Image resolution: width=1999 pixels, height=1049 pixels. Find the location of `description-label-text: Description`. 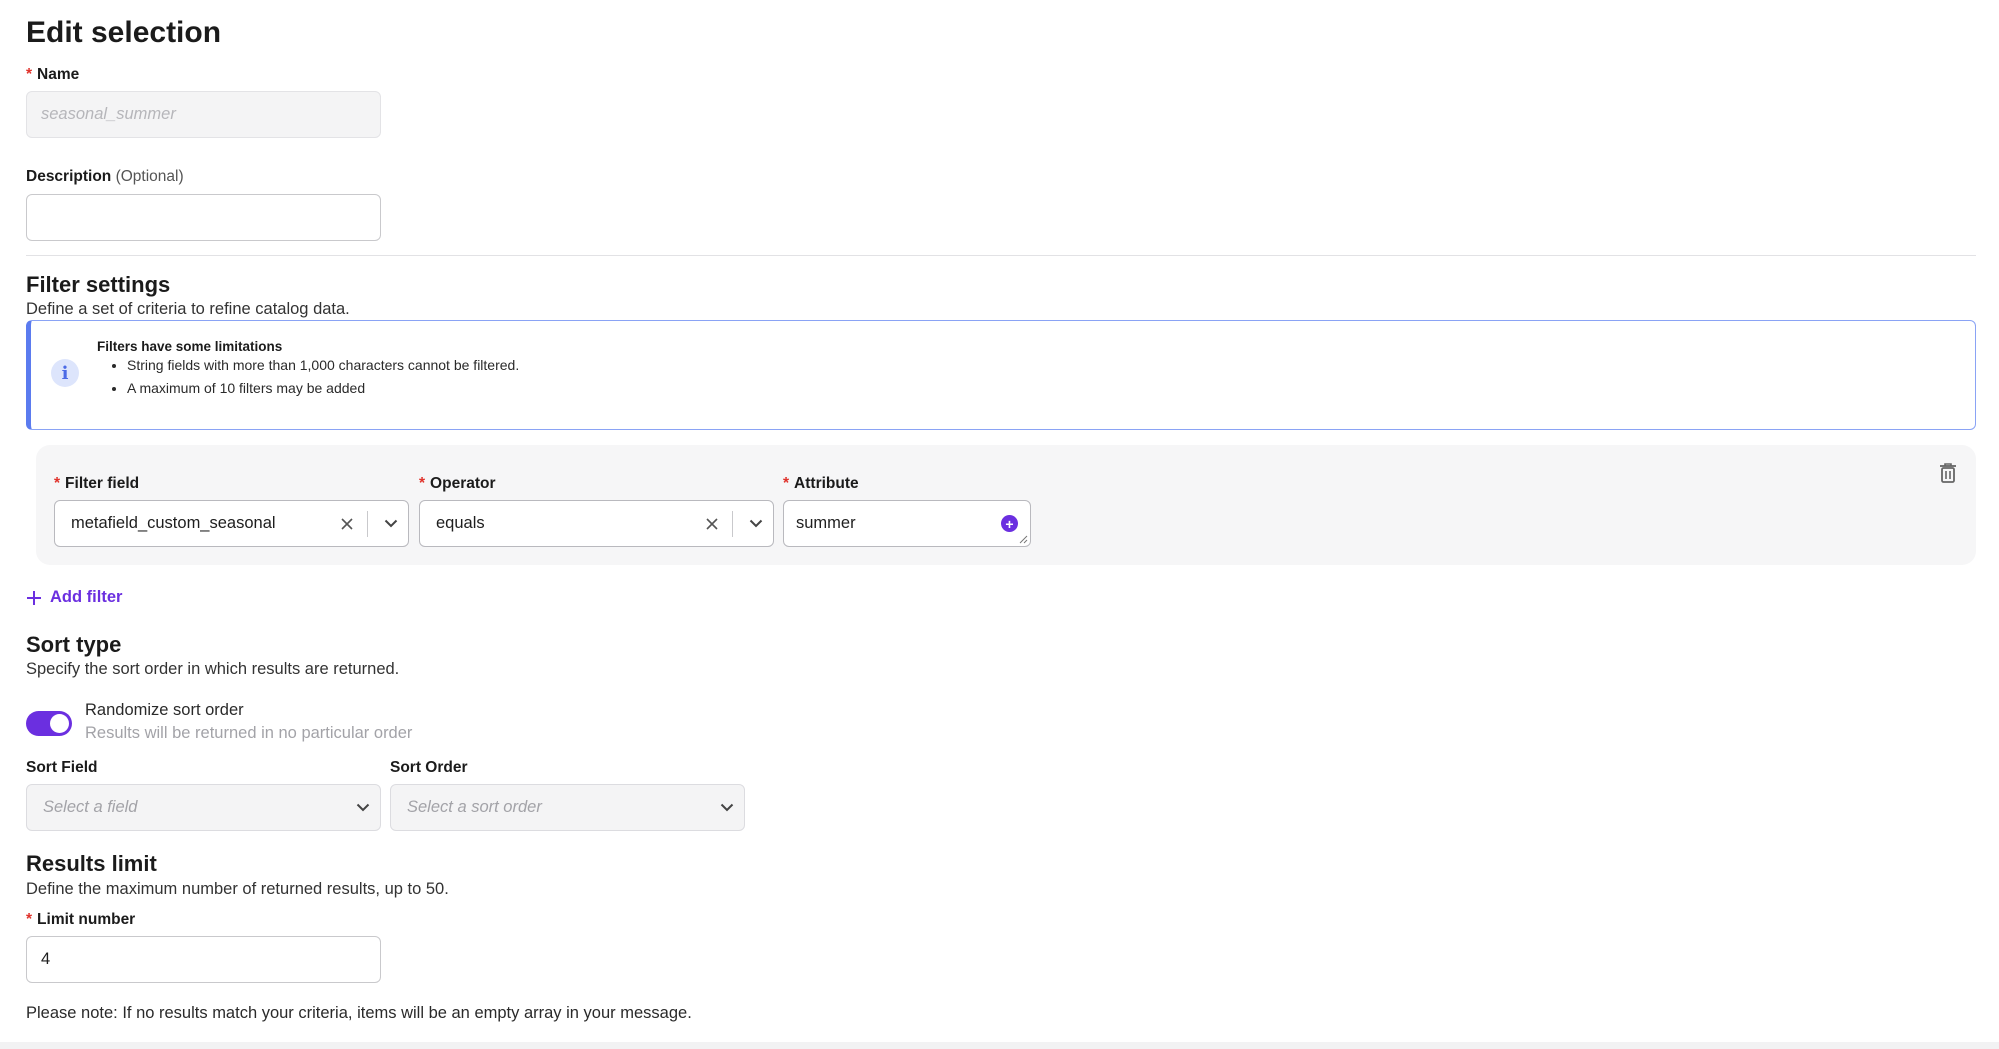

description-label-text: Description is located at coordinates (69, 176).